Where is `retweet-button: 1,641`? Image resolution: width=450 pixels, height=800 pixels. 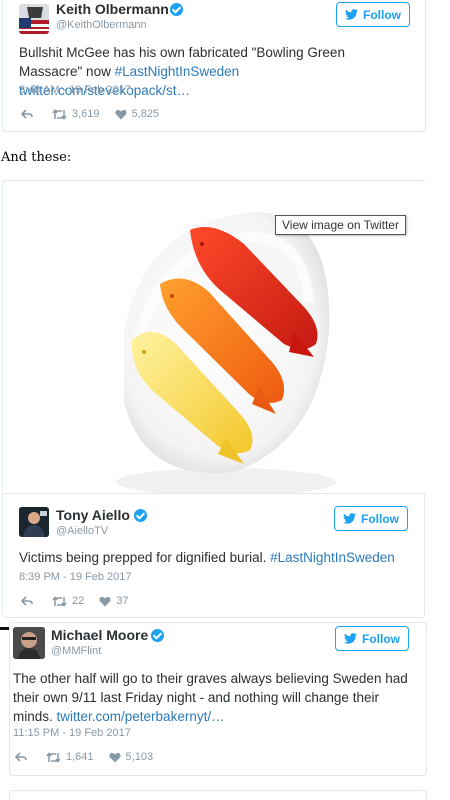
retweet-button: 1,641 is located at coordinates (70, 757).